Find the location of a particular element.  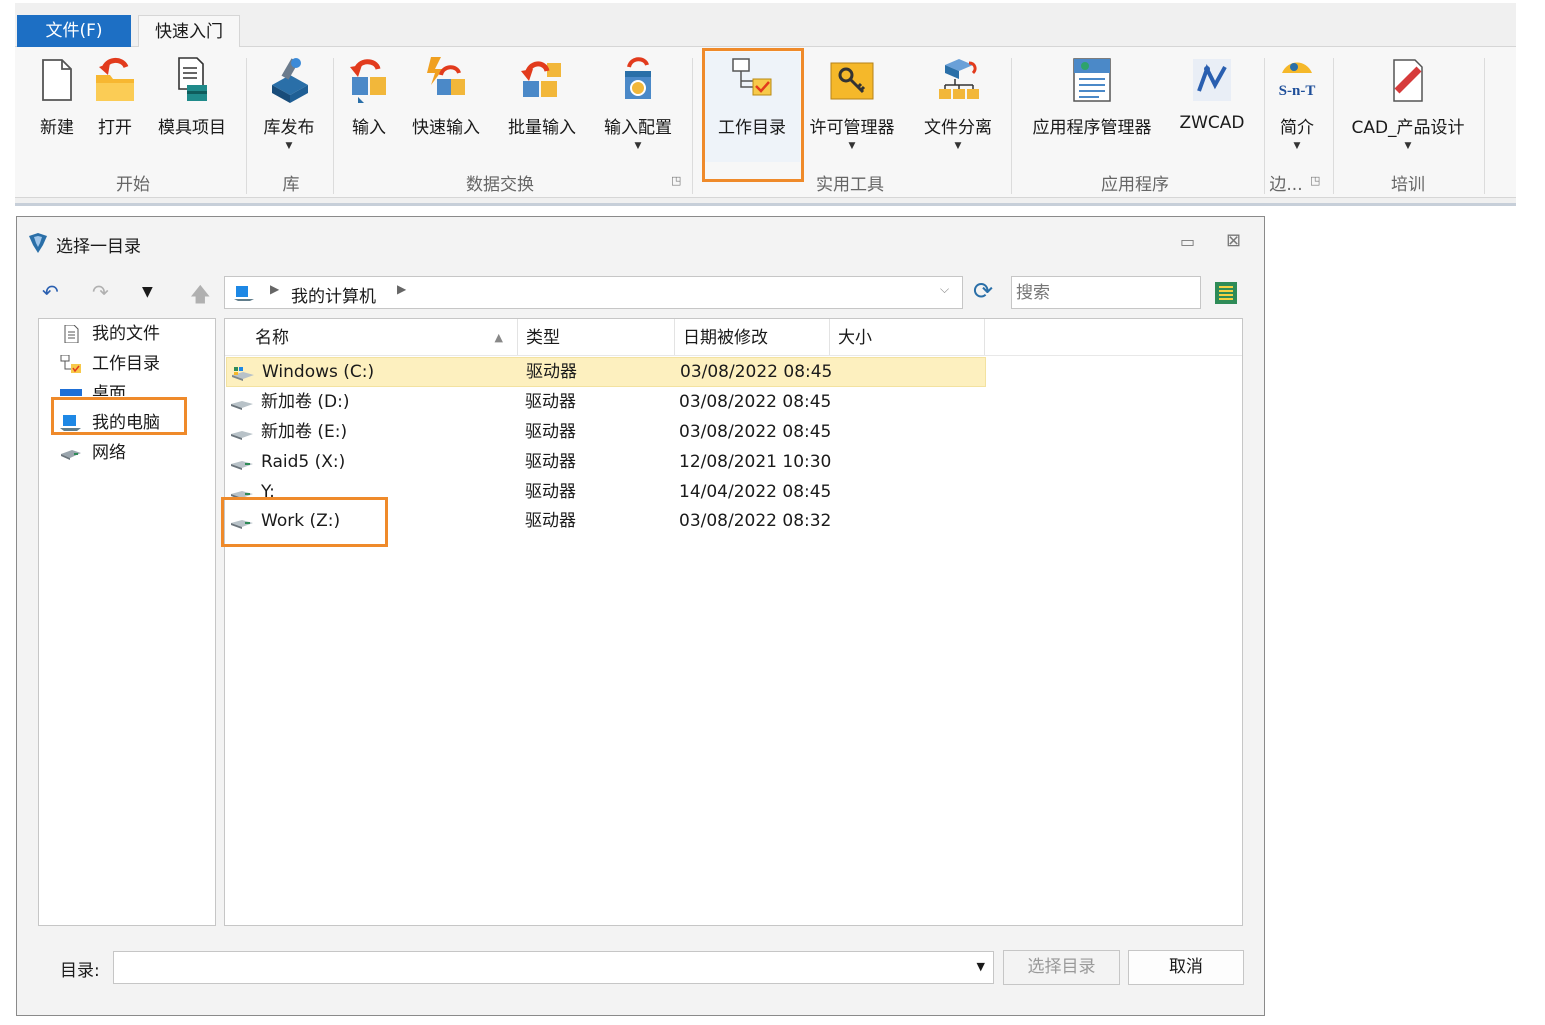

computer-icon is located at coordinates (244, 293).